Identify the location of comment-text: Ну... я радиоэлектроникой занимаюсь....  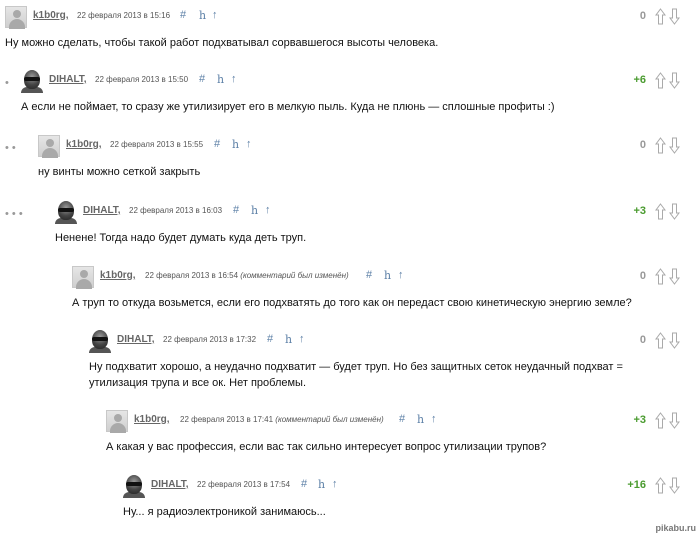
(224, 512).